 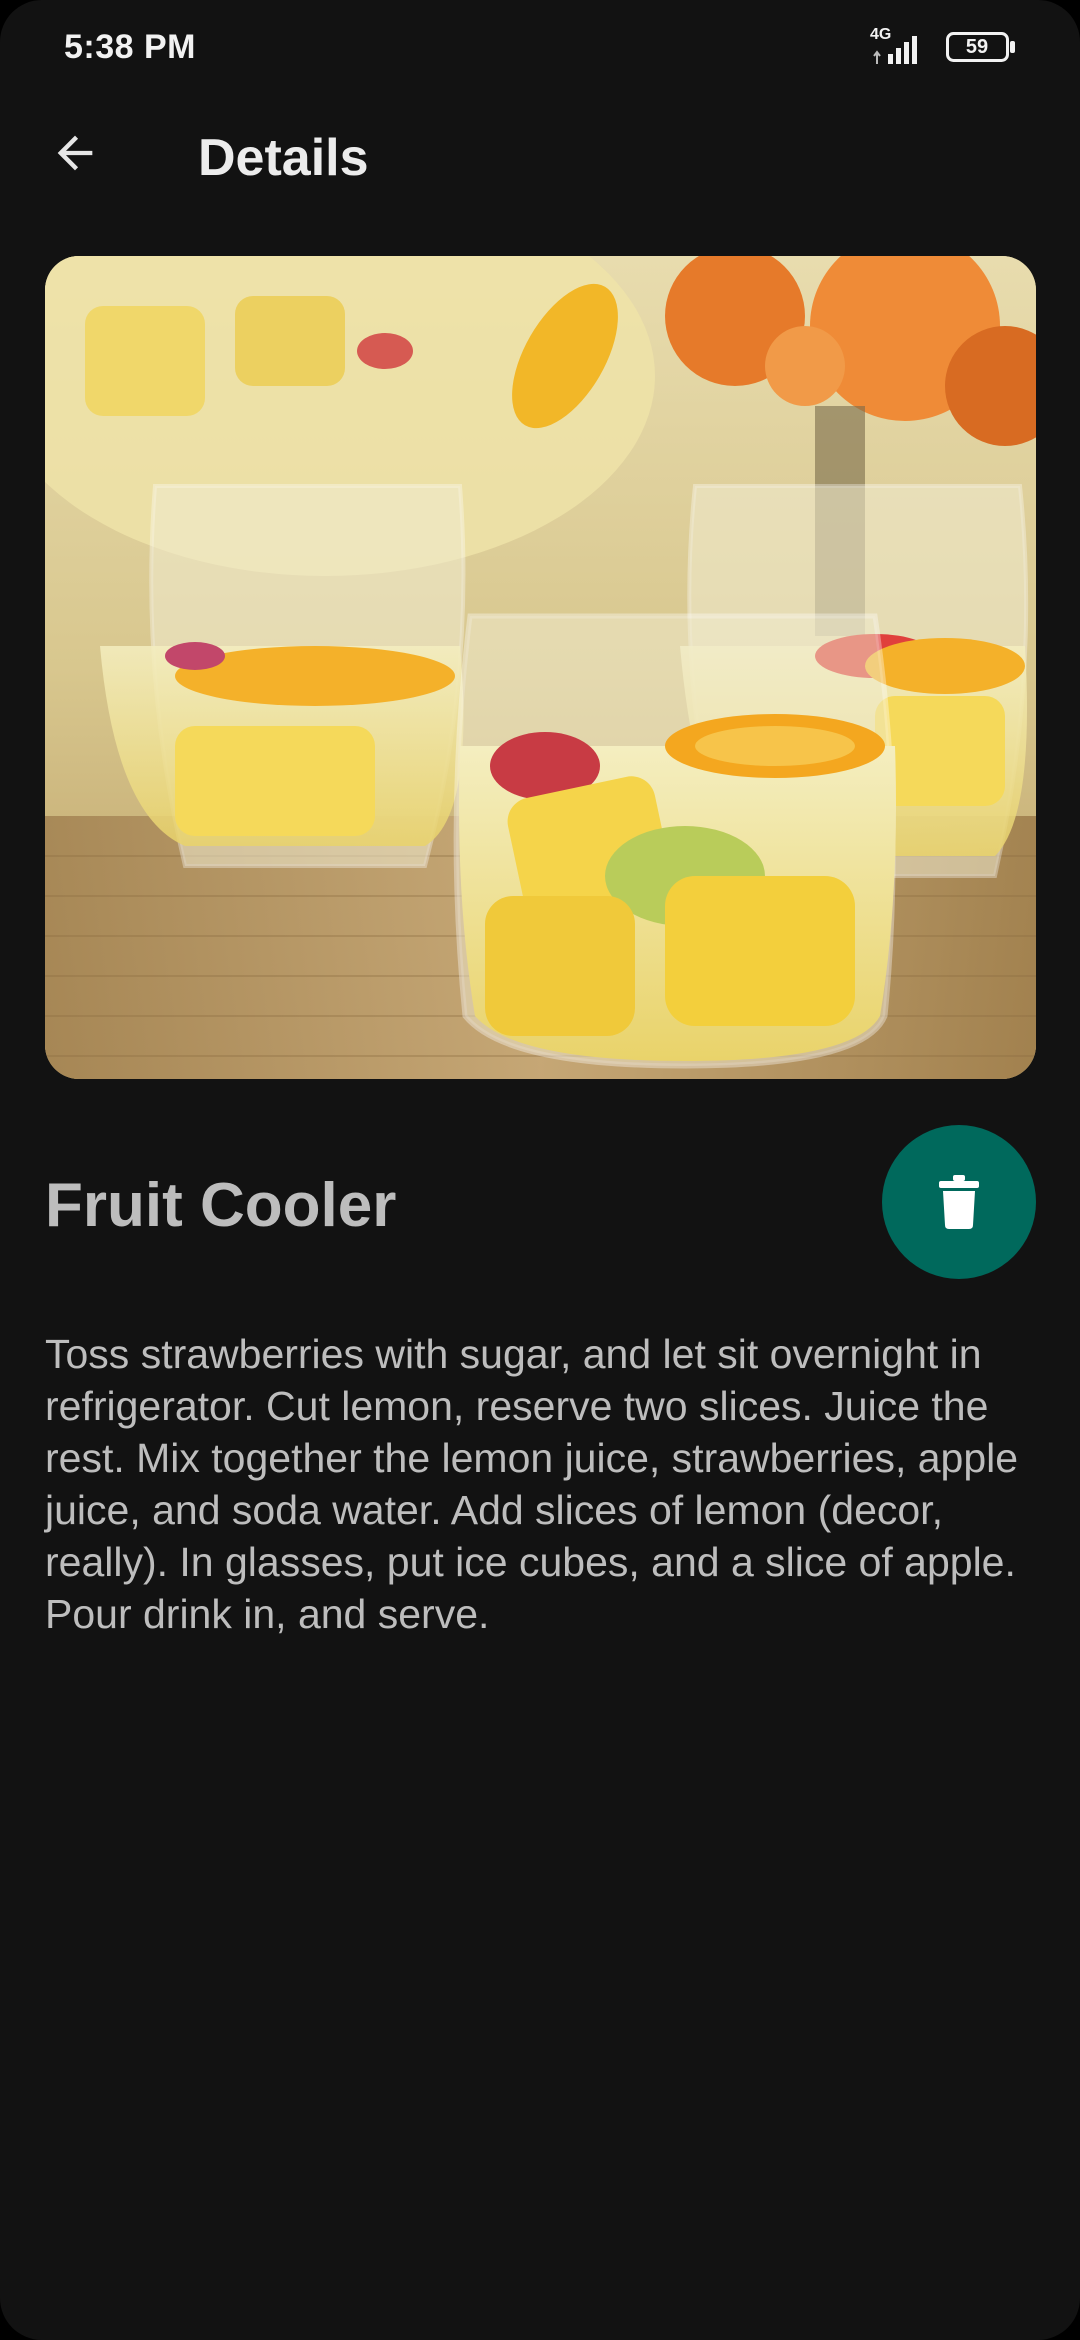 What do you see at coordinates (221, 1205) in the screenshot?
I see `recipe-title: Fruit Cooler` at bounding box center [221, 1205].